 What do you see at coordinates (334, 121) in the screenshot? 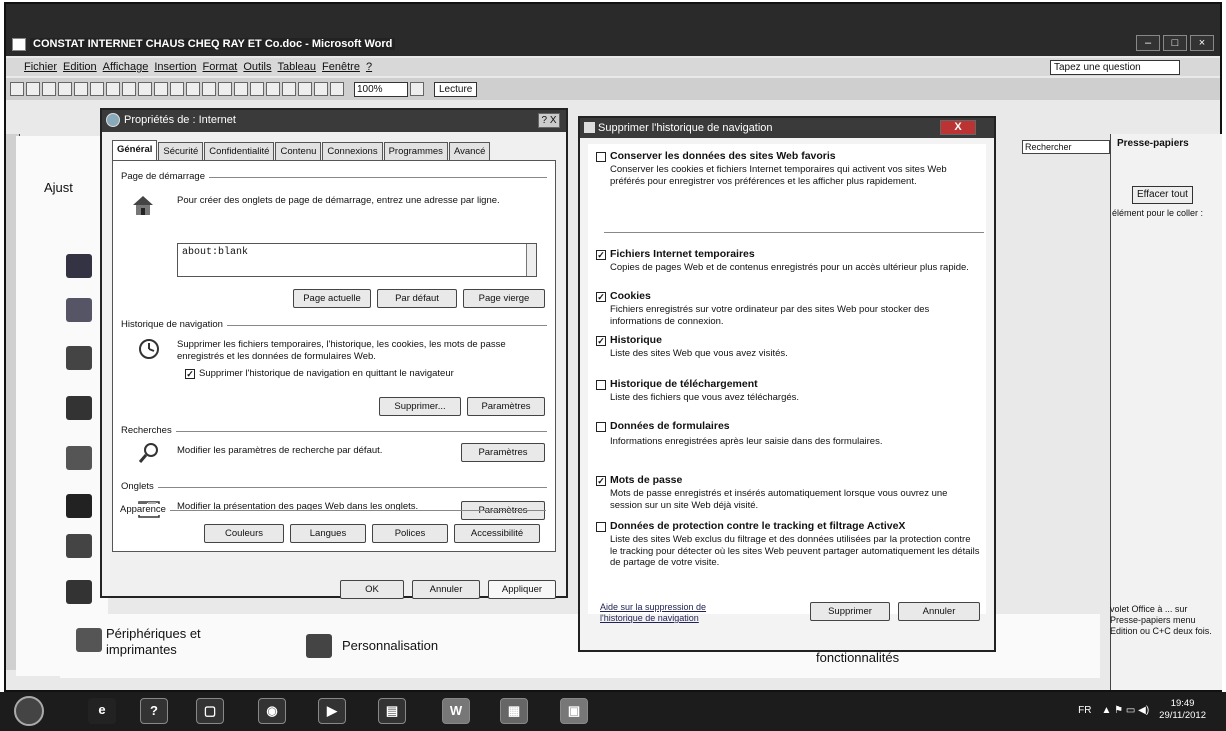
I see `inet-titlebar: Propriétés de : Internet ? X` at bounding box center [334, 121].